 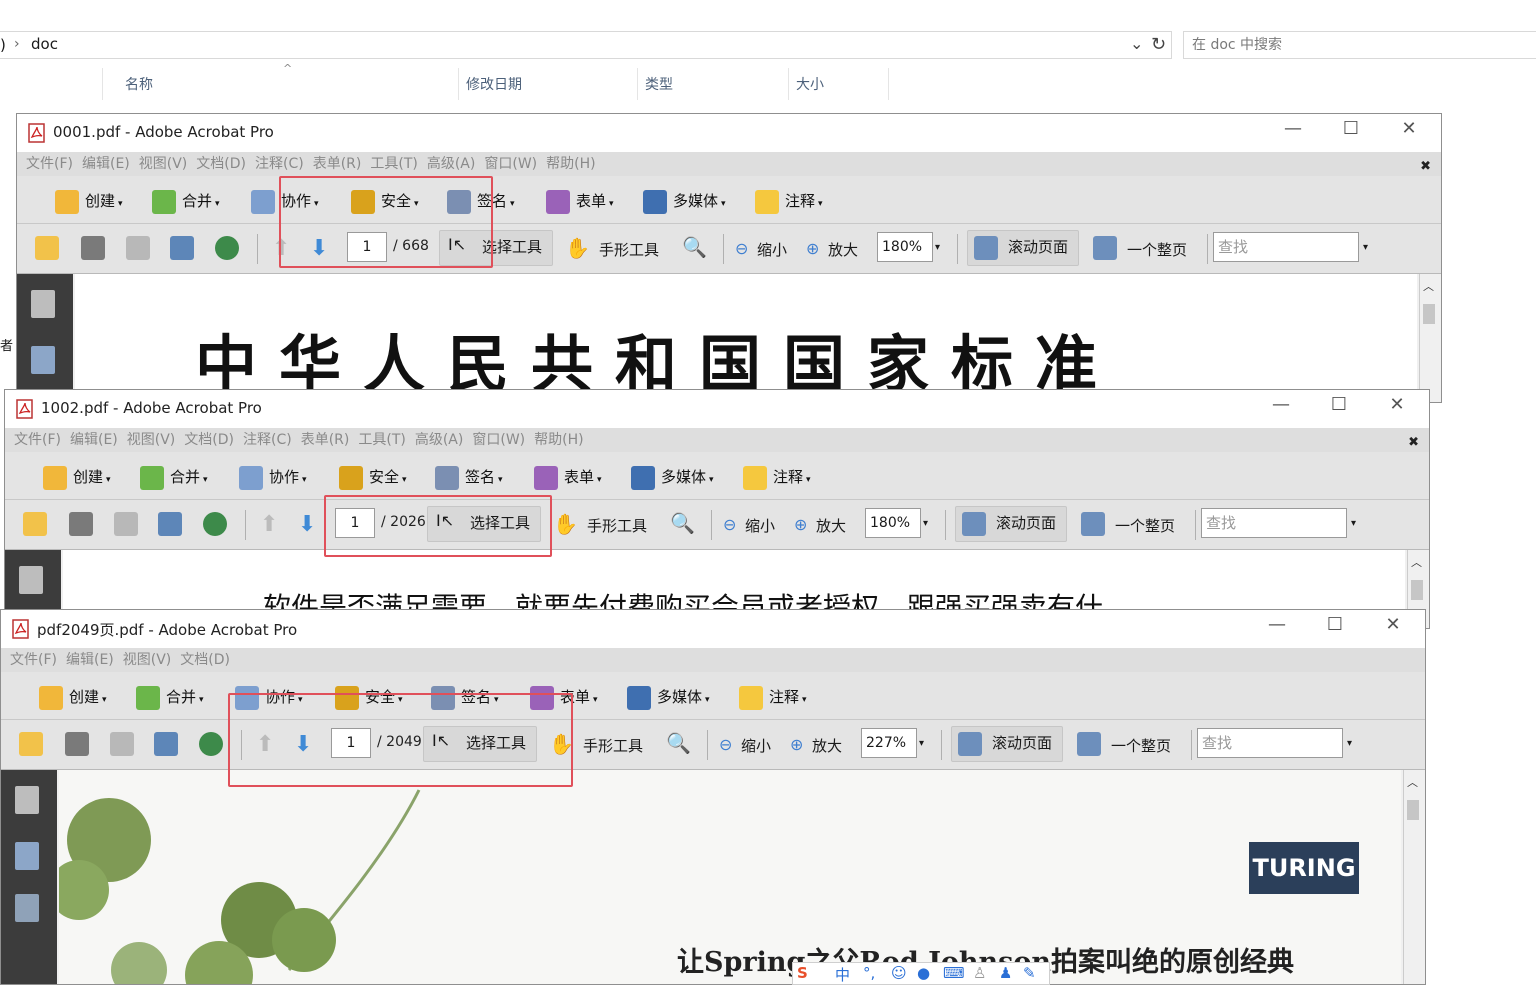 I want to click on title-bar: 0001.pdf - Adobe Acrobat Pro — ☐ ✕, so click(x=729, y=133).